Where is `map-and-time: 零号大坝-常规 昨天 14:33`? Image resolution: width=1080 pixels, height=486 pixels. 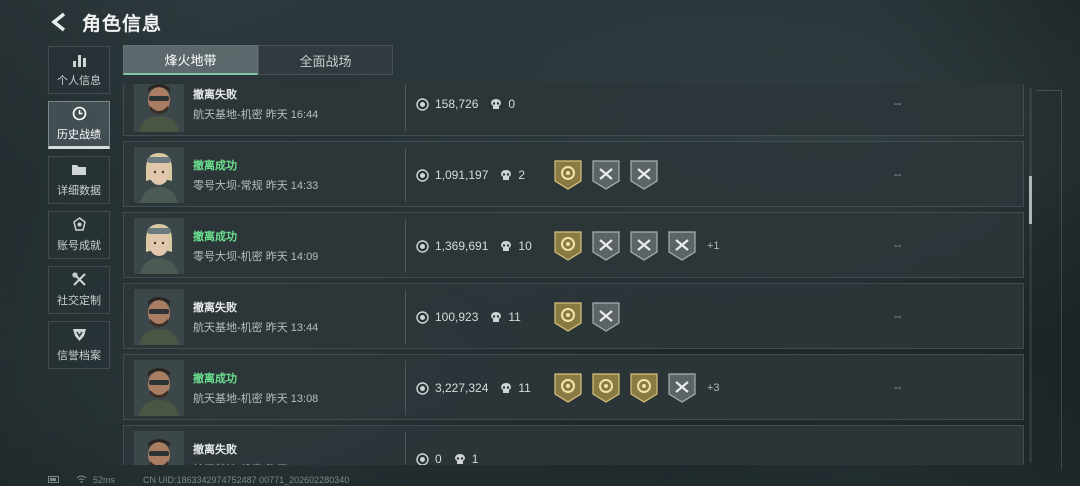
map-and-time: 零号大坝-常规 昨天 14:33 is located at coordinates (256, 186).